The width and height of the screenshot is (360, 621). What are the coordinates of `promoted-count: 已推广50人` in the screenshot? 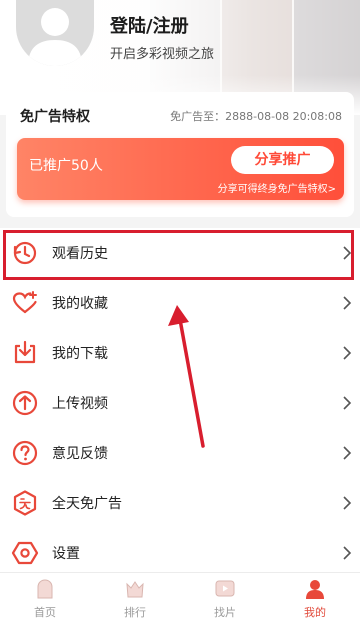 It's located at (66, 166).